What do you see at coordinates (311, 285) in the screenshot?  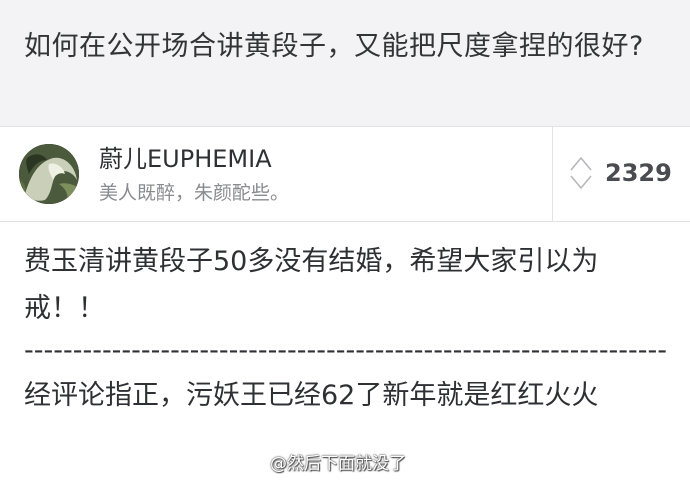 I see `answer-paragraph-1: 费玉清讲黄段子50多没有结婚，希望大家引以为戒！！` at bounding box center [311, 285].